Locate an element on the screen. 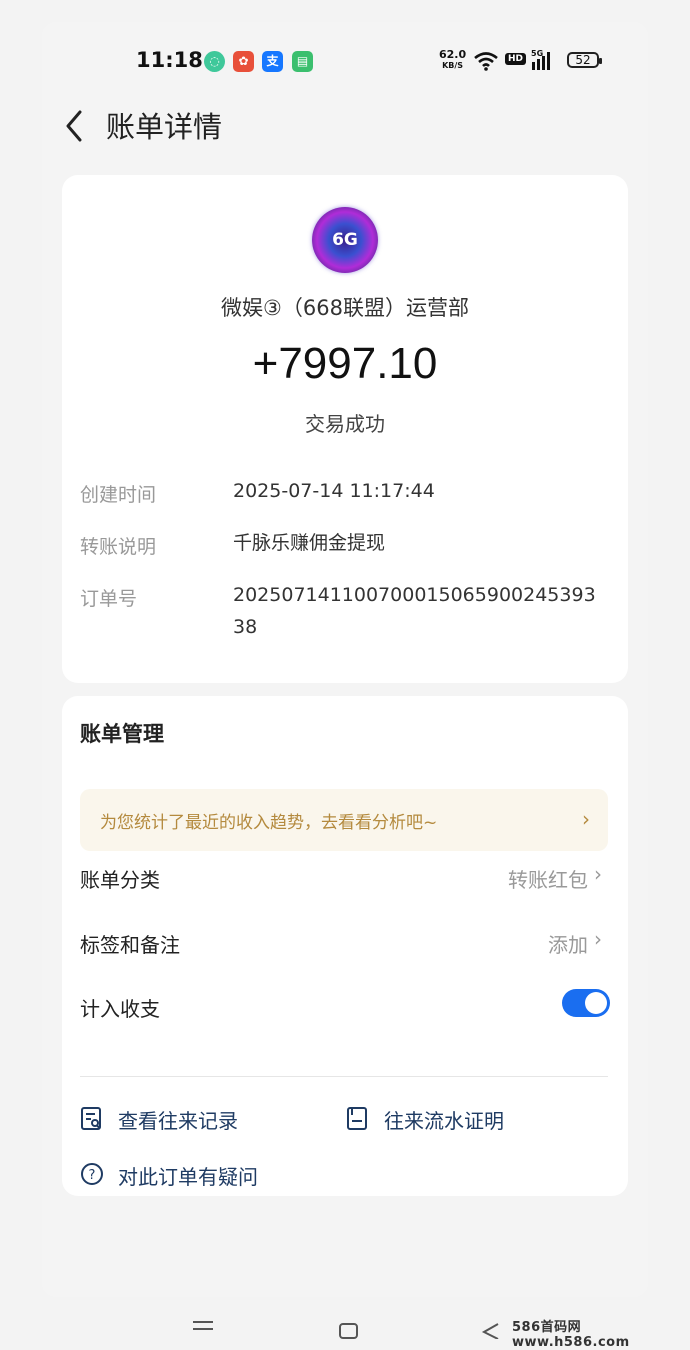 The image size is (690, 1350). hd-badge: HD is located at coordinates (516, 59).